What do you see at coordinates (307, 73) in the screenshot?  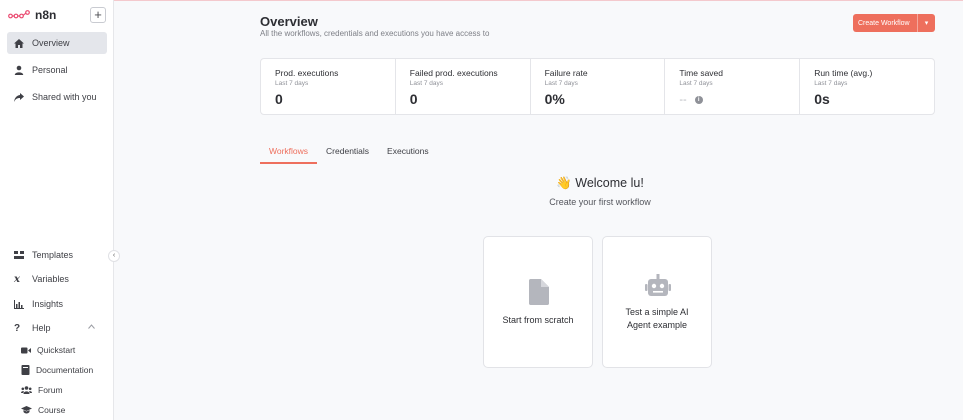 I see `stat-label: Prod. executions` at bounding box center [307, 73].